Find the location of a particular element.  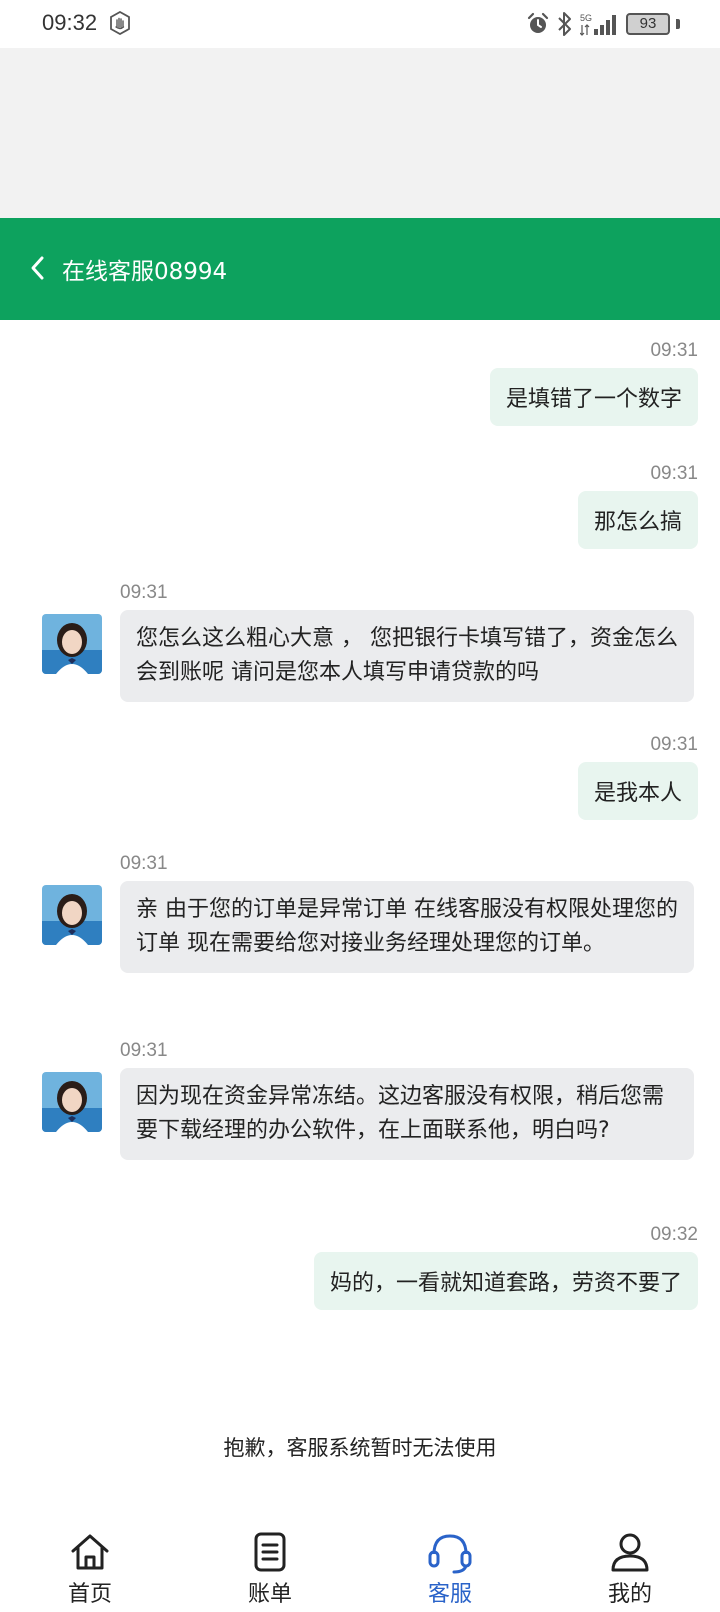

page-title: 在线客服08994 is located at coordinates (145, 272).